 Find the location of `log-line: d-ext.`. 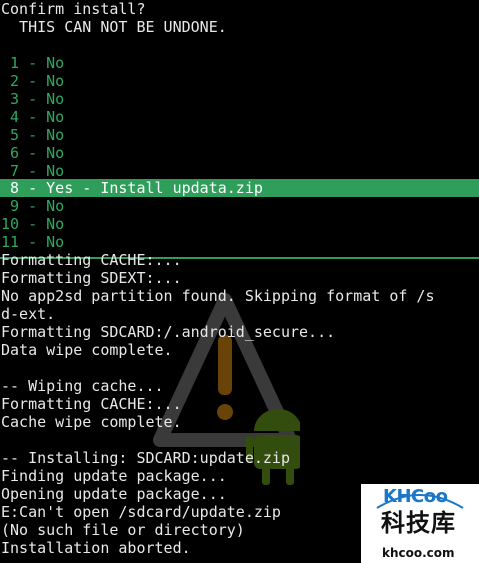

log-line: d-ext. is located at coordinates (28, 314).